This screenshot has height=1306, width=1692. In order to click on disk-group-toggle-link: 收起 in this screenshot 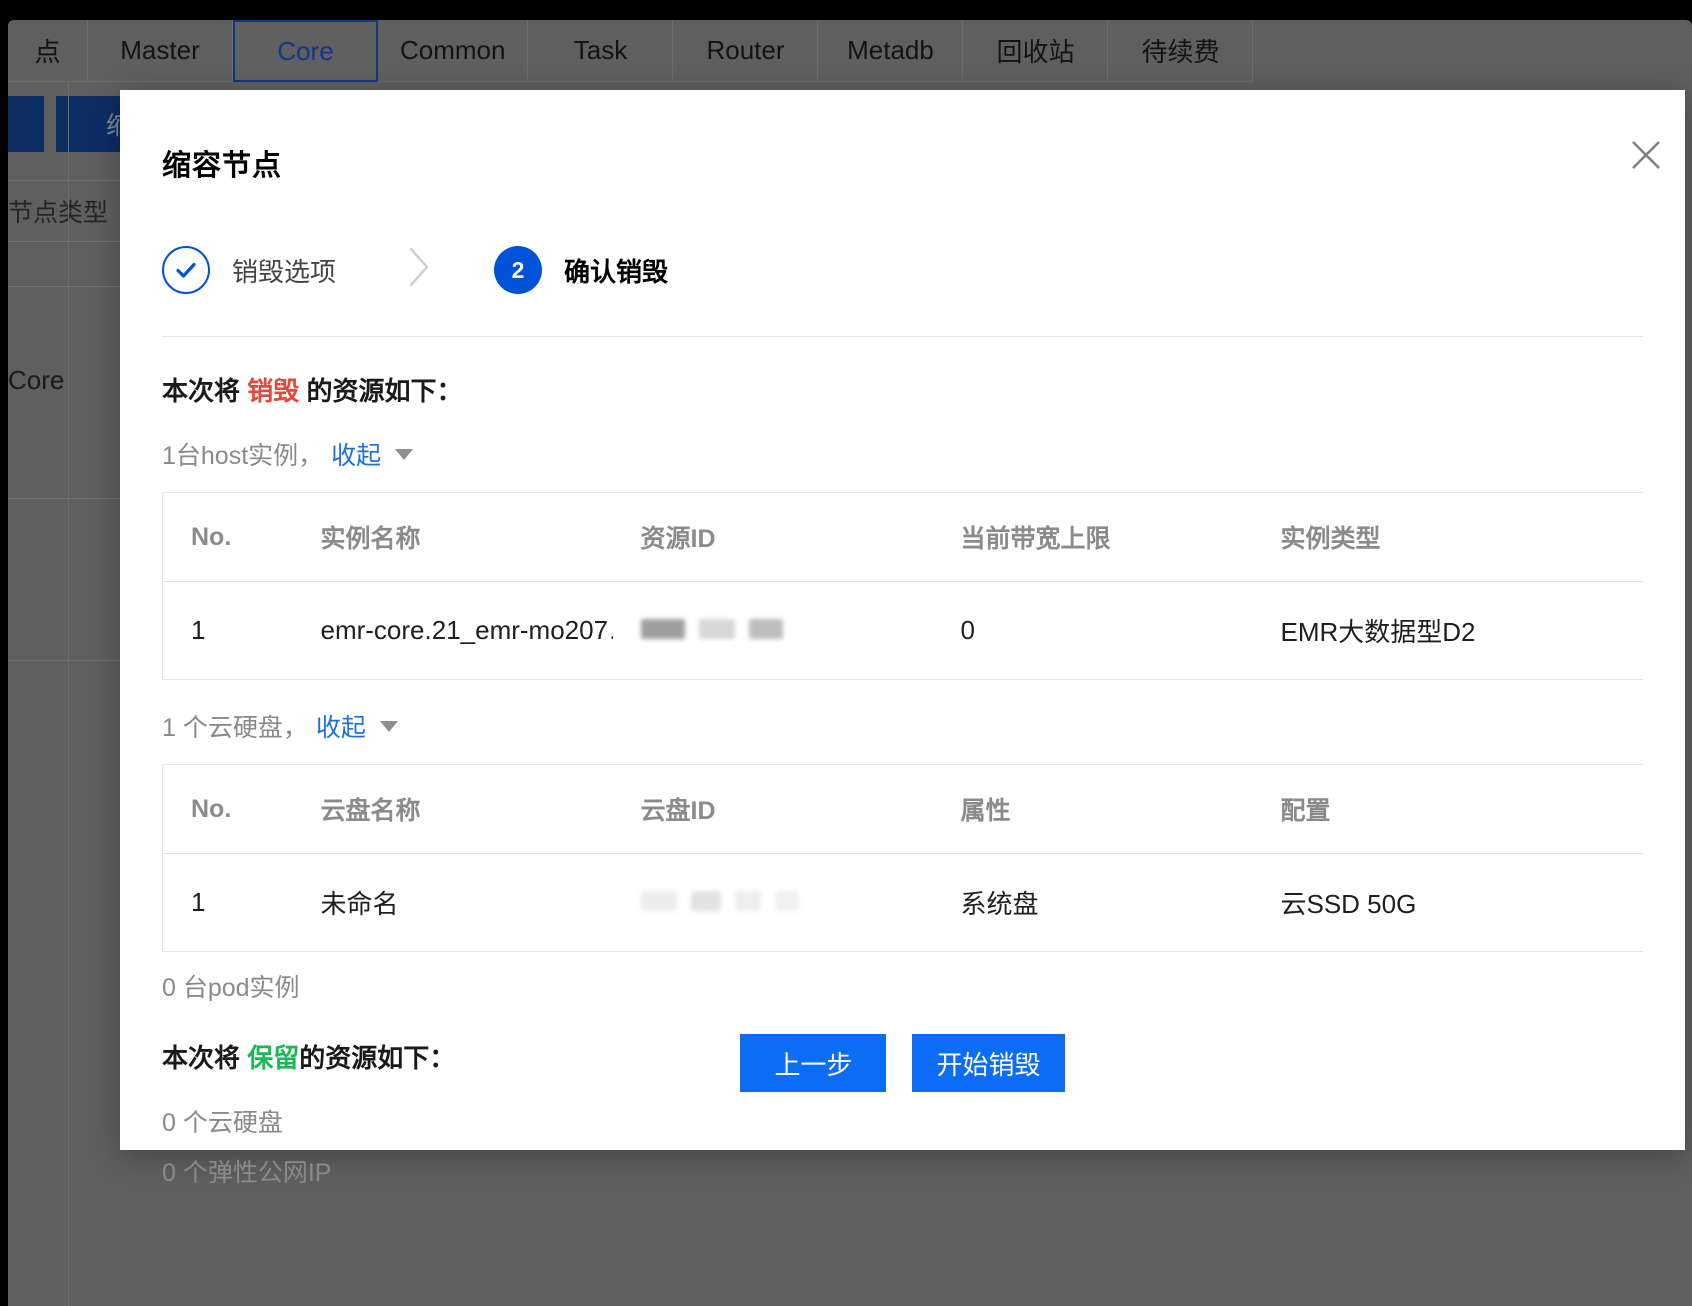, I will do `click(341, 726)`.